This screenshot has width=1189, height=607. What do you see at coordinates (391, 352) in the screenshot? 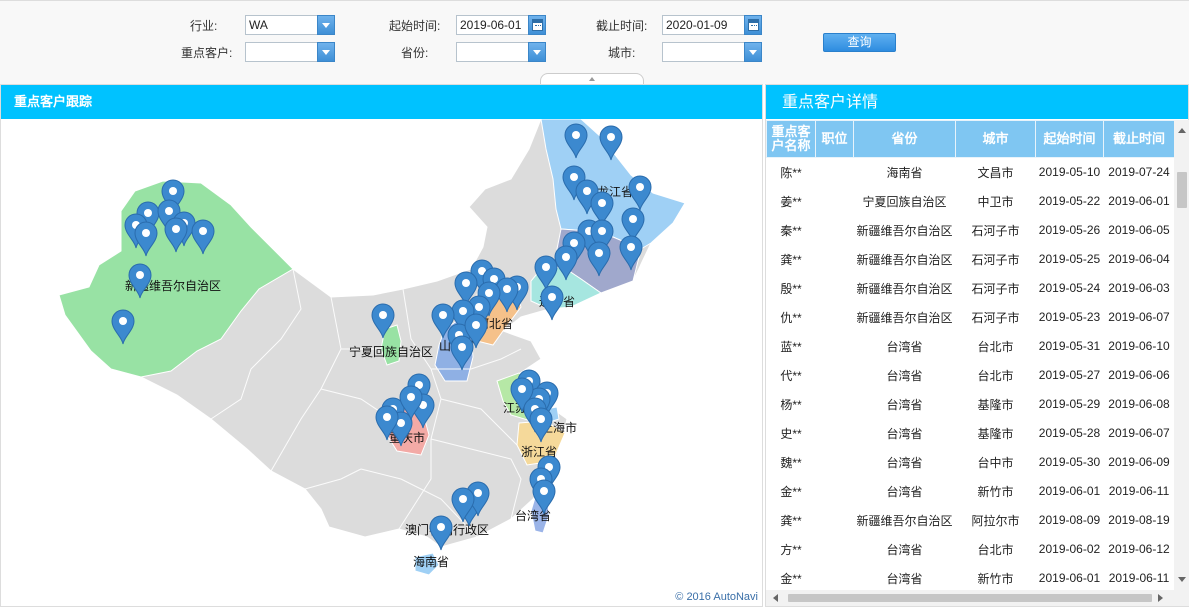
I see `region-label-ningxia: 宁夏回族自治区` at bounding box center [391, 352].